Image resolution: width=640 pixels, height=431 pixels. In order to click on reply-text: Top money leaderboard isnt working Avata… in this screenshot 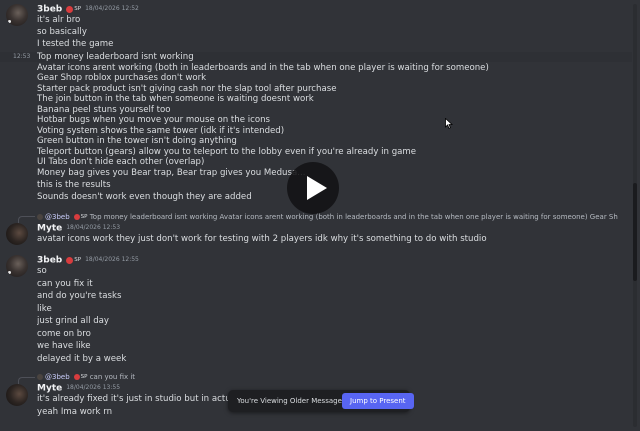, I will do `click(353, 217)`.